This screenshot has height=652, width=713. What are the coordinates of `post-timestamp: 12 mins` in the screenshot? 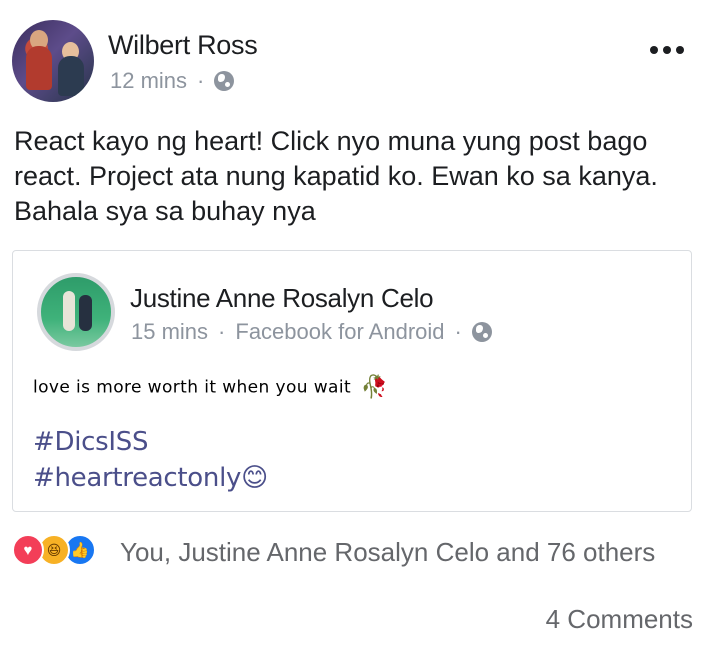 It's located at (148, 81).